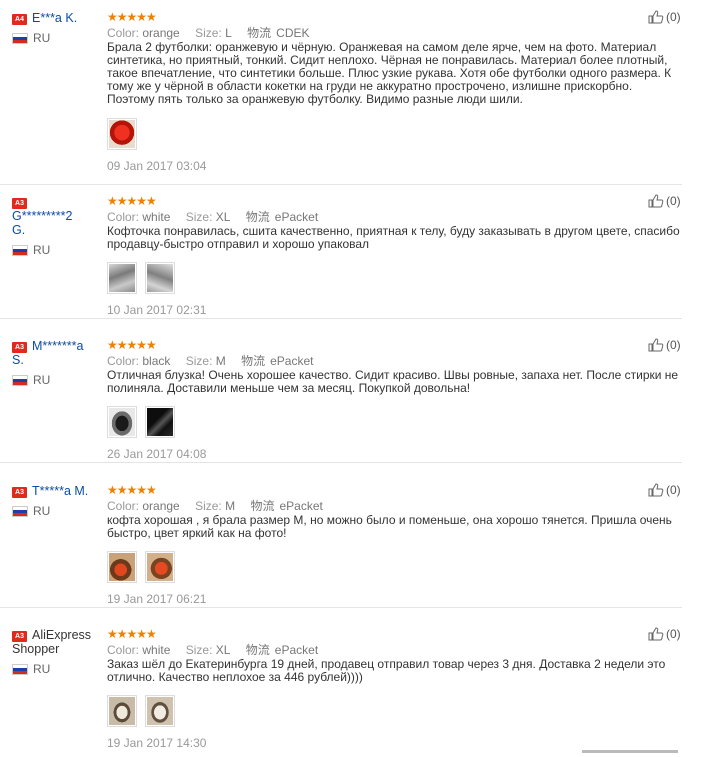  I want to click on buyer-name: T*****a M., so click(60, 491).